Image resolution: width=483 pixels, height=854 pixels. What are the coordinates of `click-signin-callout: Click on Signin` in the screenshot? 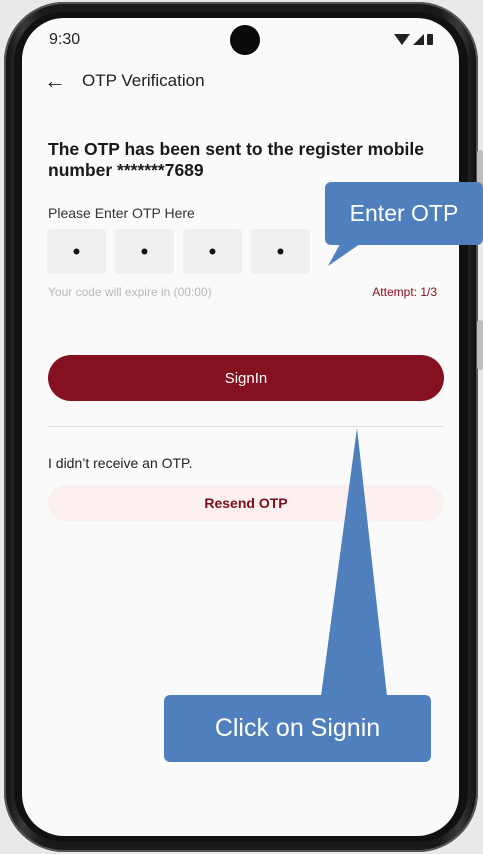 It's located at (297, 728).